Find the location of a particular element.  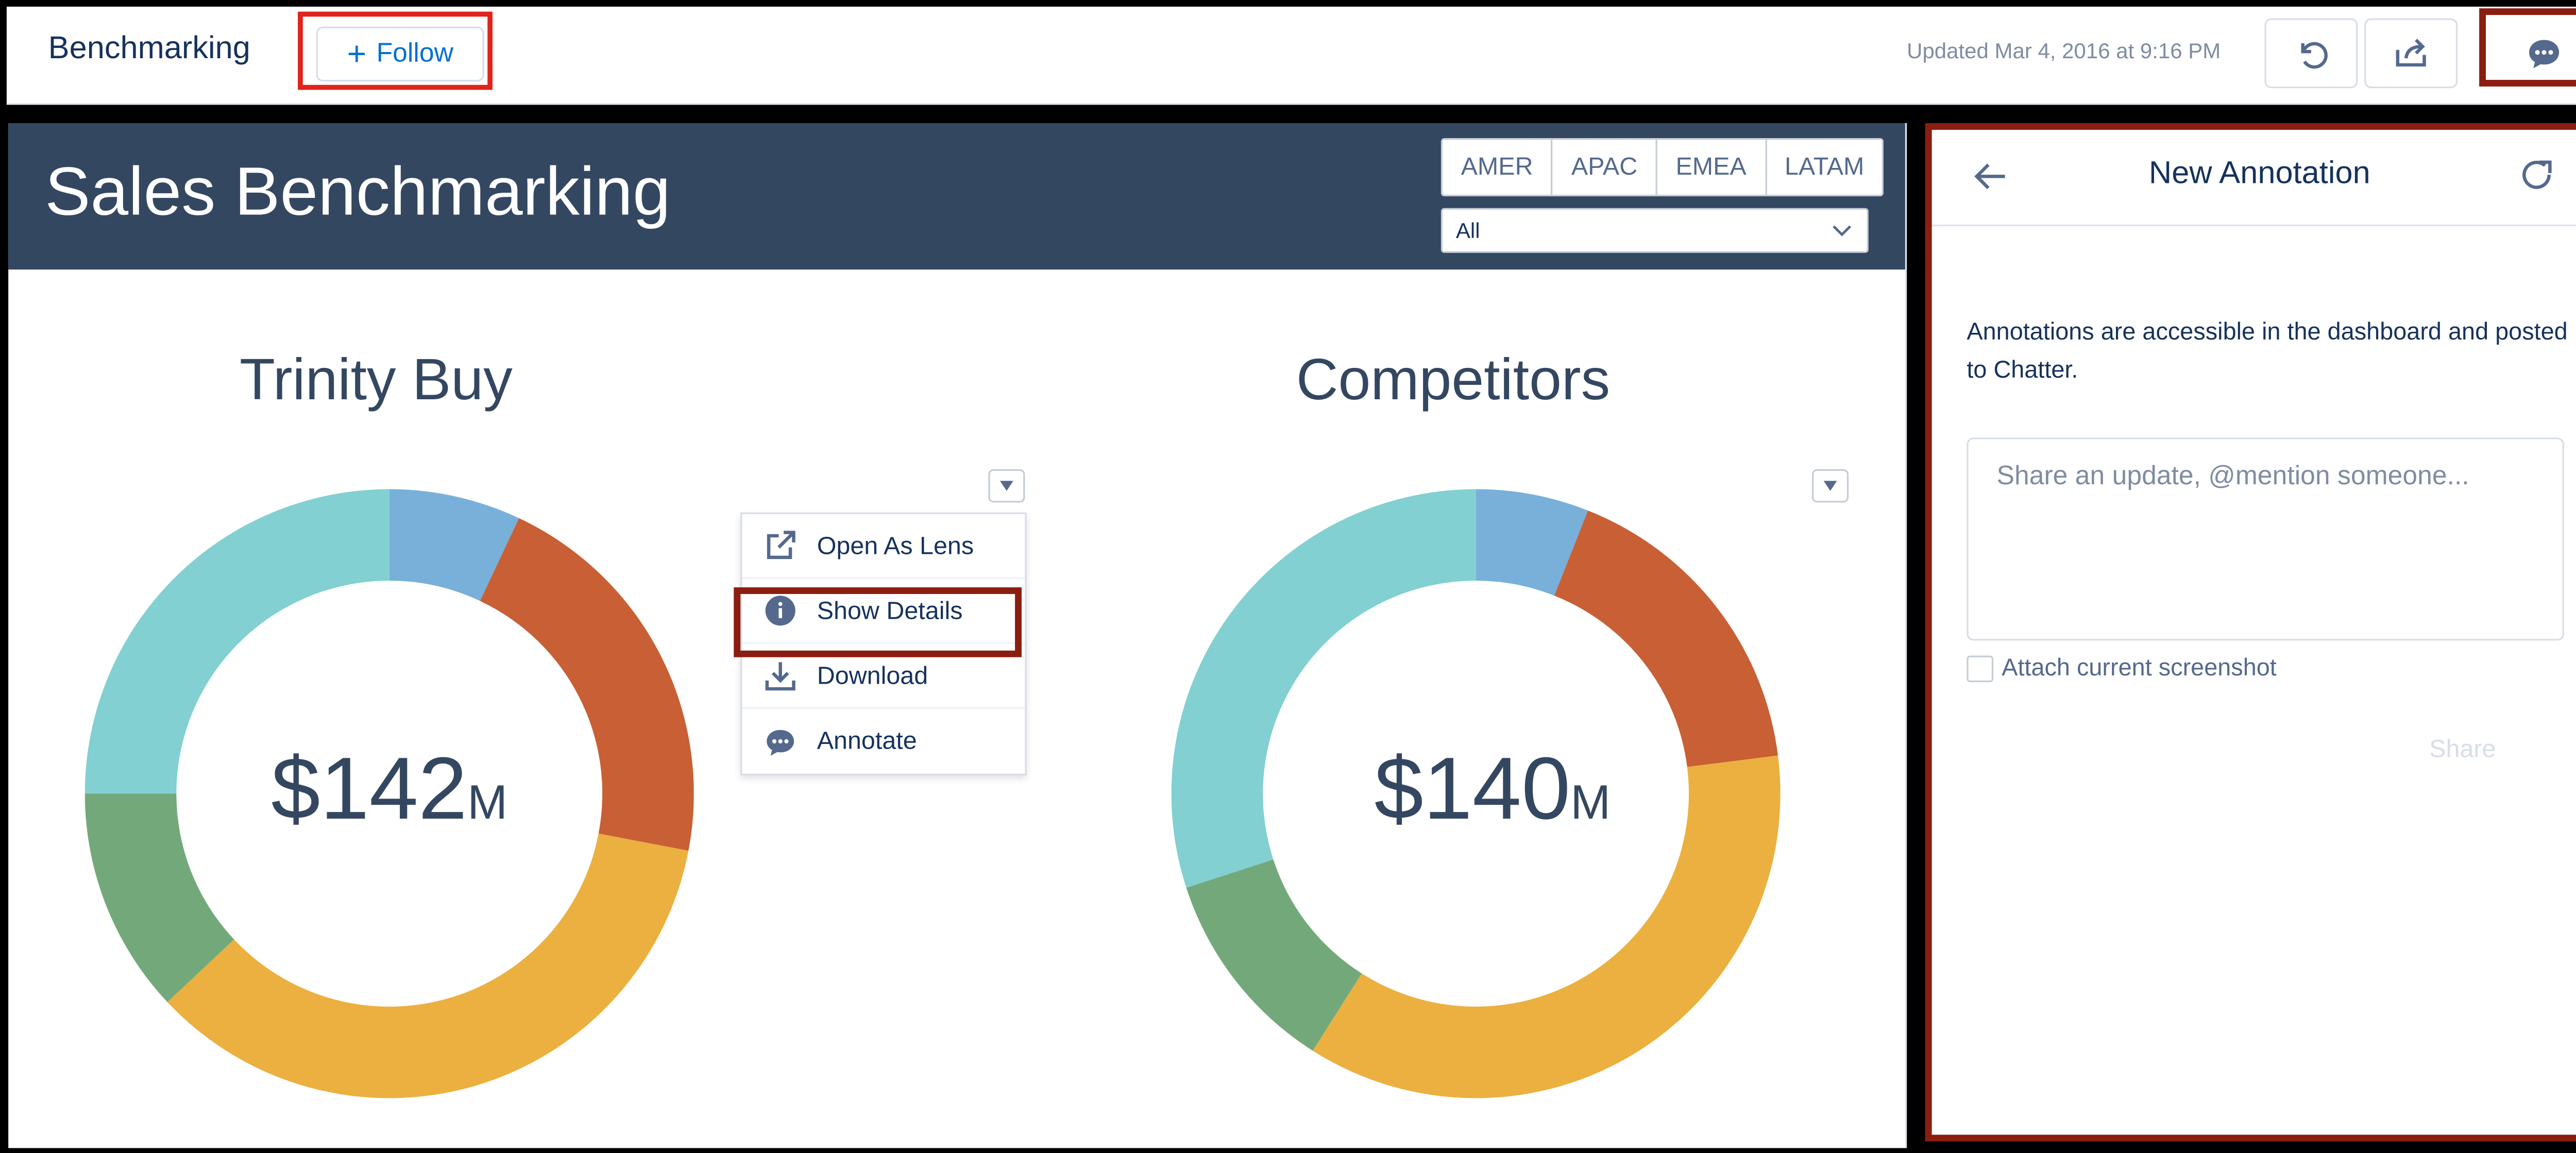

region-tab-latam: LATAM is located at coordinates (1825, 167).